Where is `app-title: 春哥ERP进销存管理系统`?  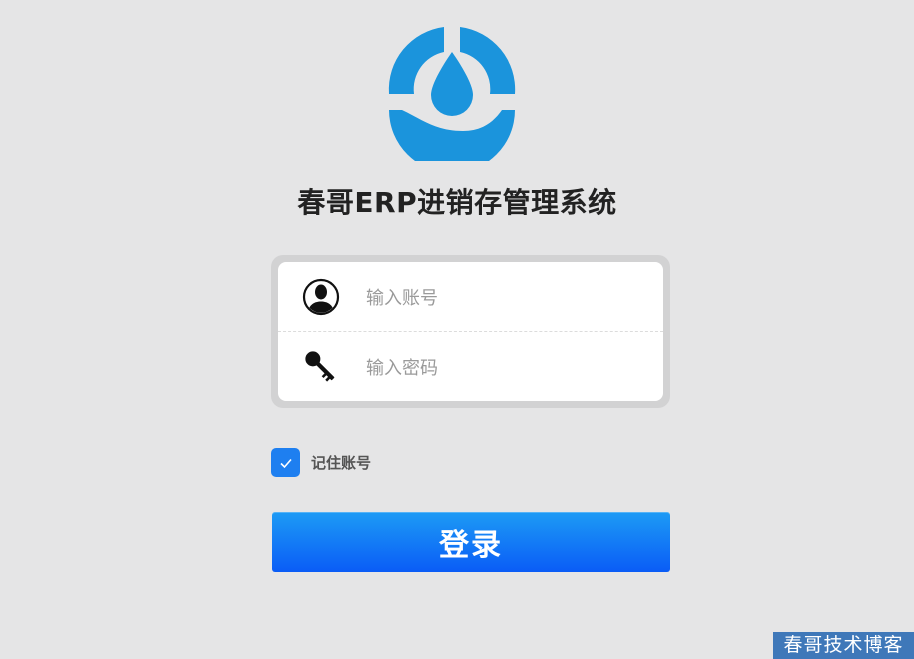
app-title: 春哥ERP进销存管理系统 is located at coordinates (457, 202).